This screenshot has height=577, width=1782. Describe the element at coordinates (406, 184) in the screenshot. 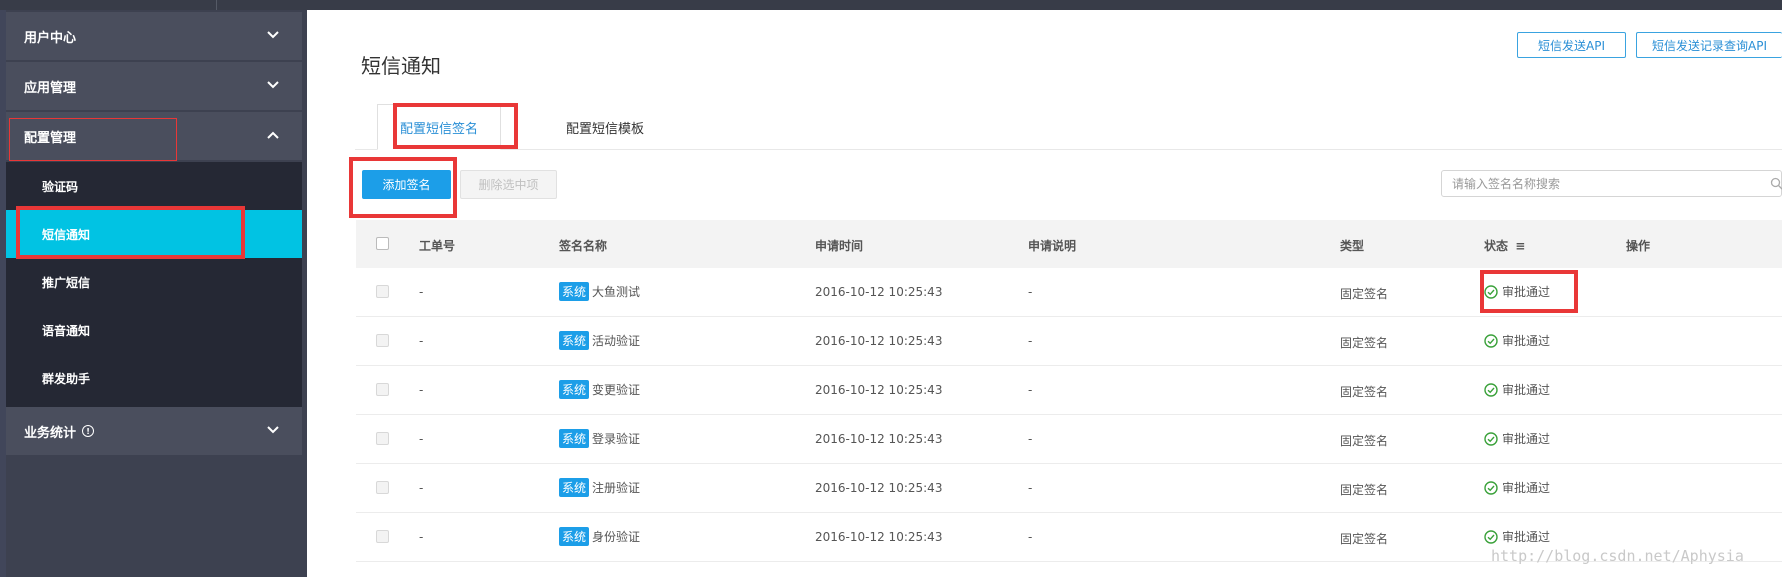

I see `add-signature-button: 添加签名` at that location.